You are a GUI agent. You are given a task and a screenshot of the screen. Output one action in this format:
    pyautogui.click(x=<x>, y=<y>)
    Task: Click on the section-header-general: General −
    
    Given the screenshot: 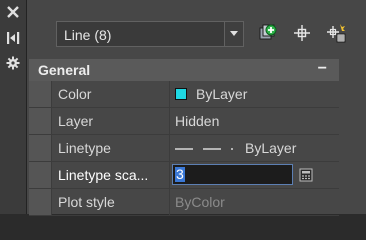 What is the action you would take?
    pyautogui.click(x=184, y=70)
    